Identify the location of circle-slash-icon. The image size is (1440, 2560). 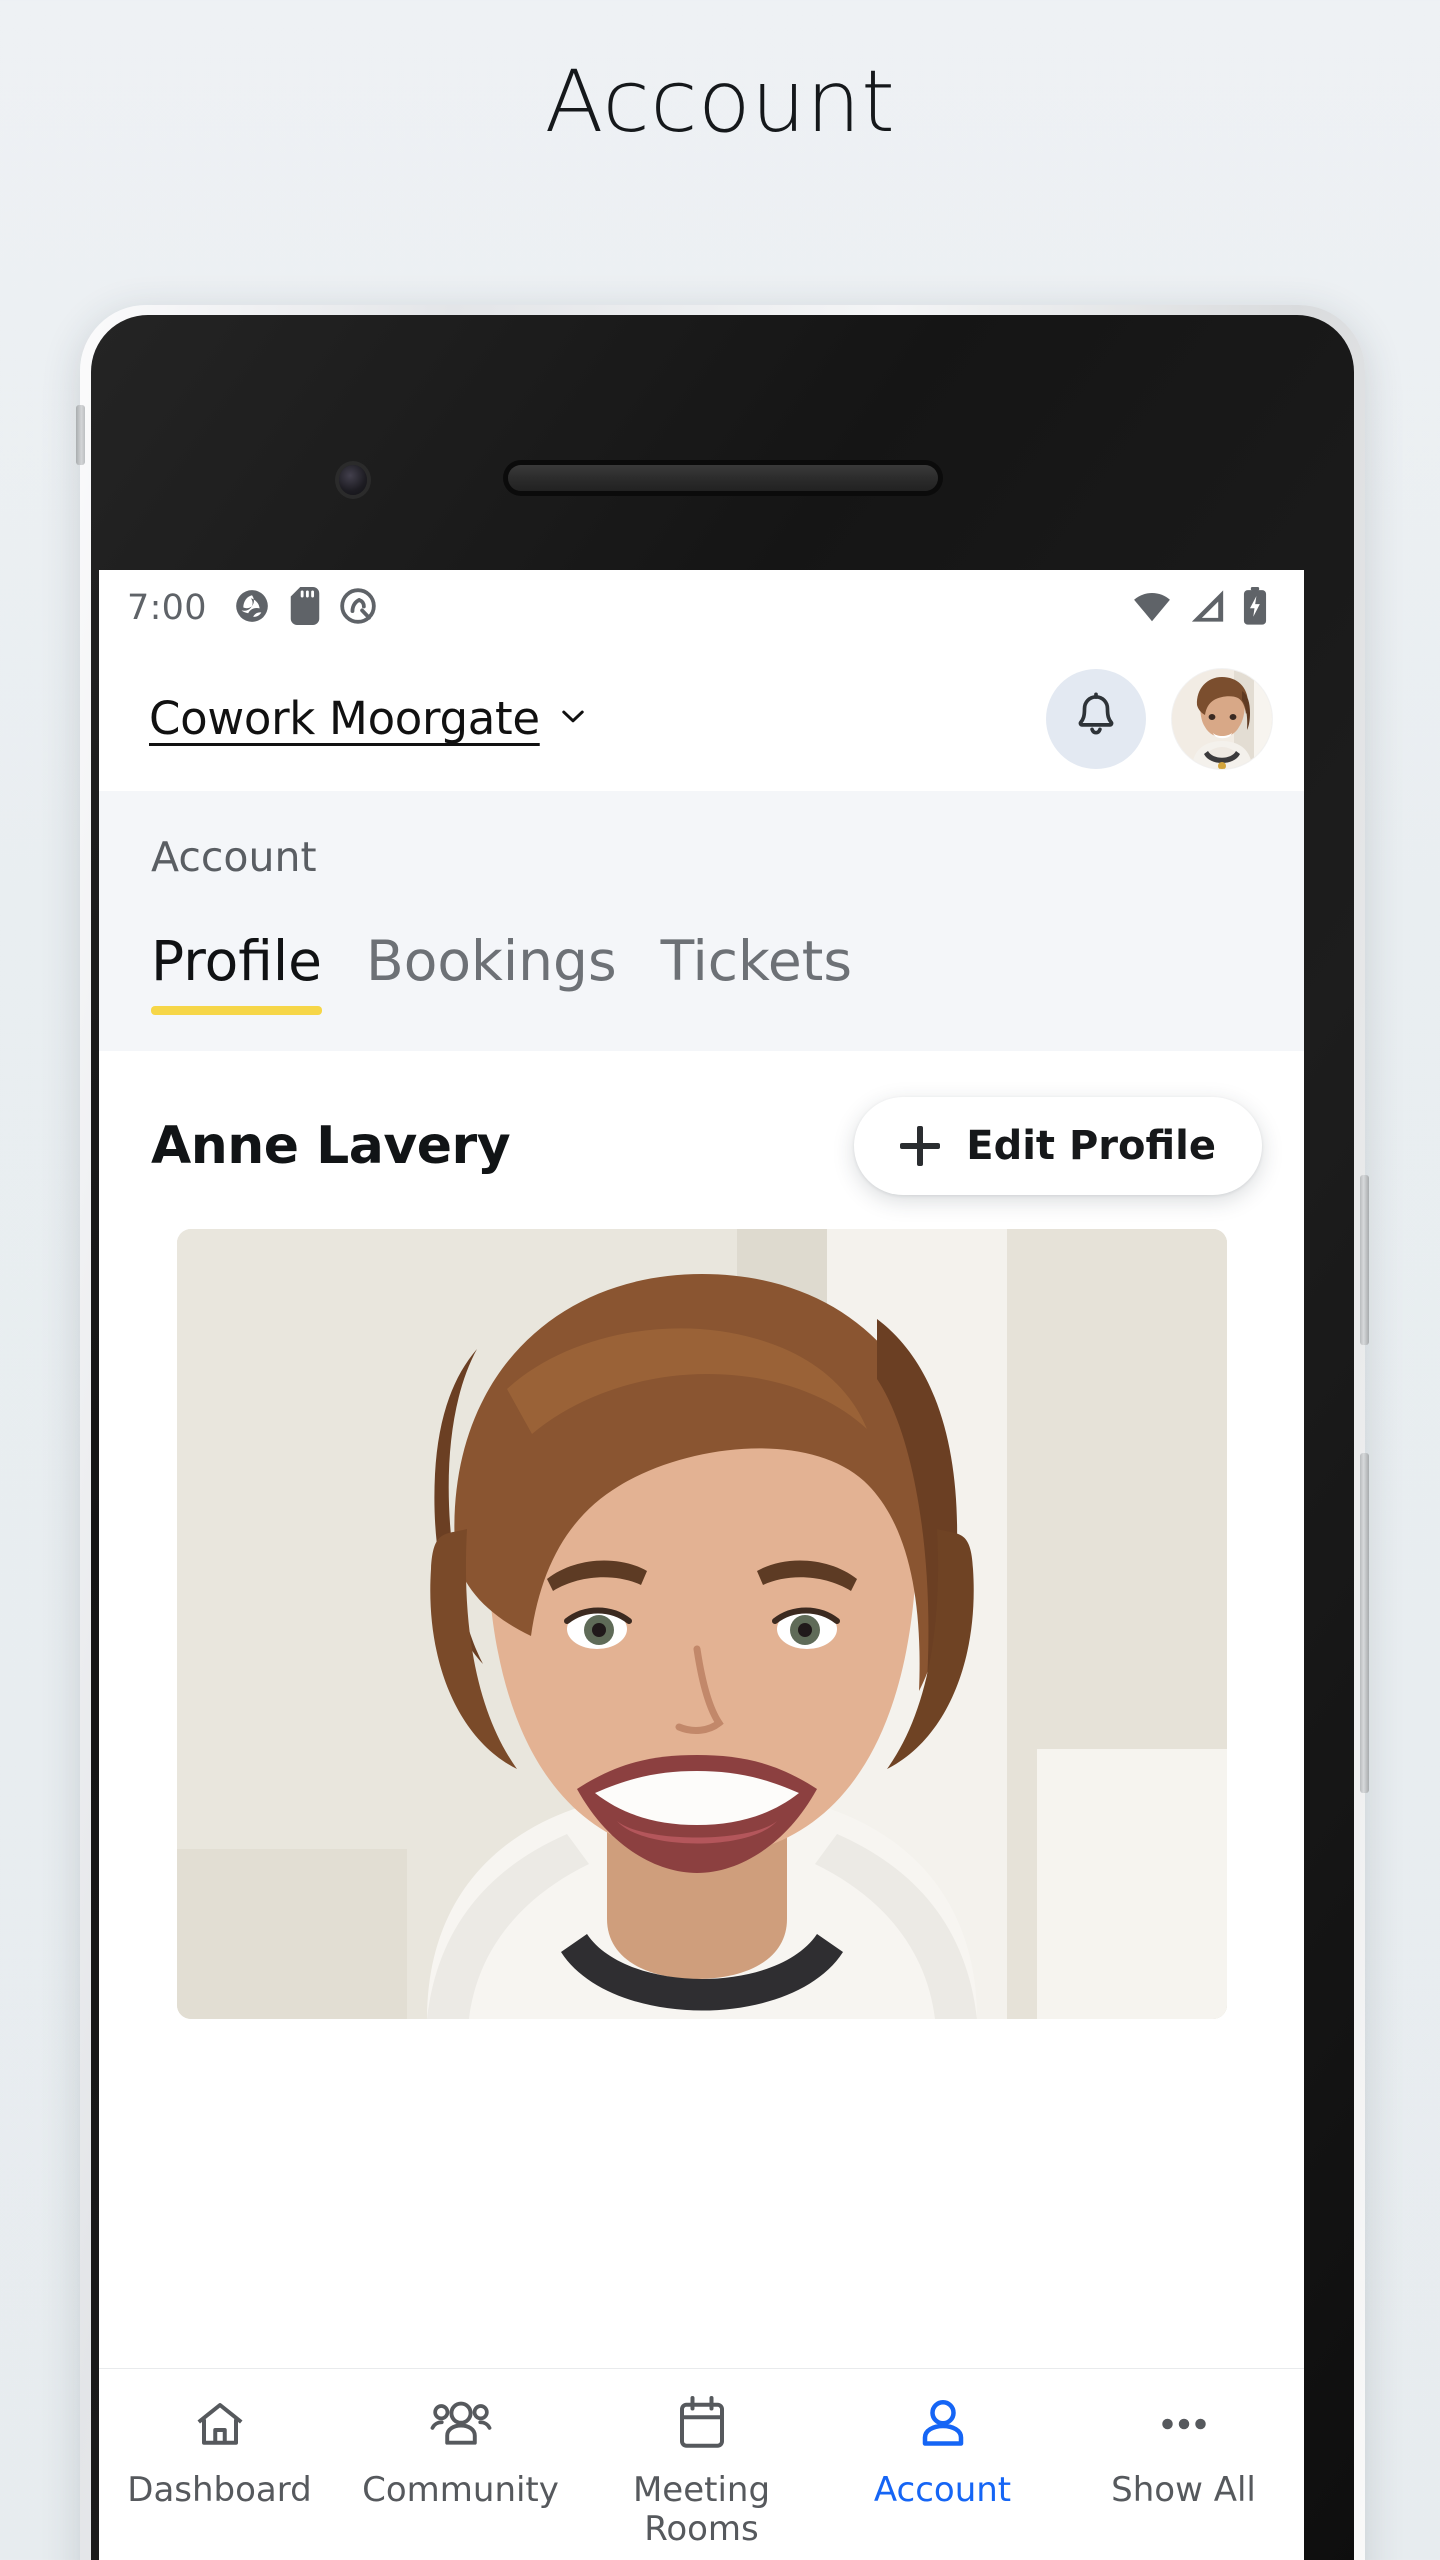
(358, 608).